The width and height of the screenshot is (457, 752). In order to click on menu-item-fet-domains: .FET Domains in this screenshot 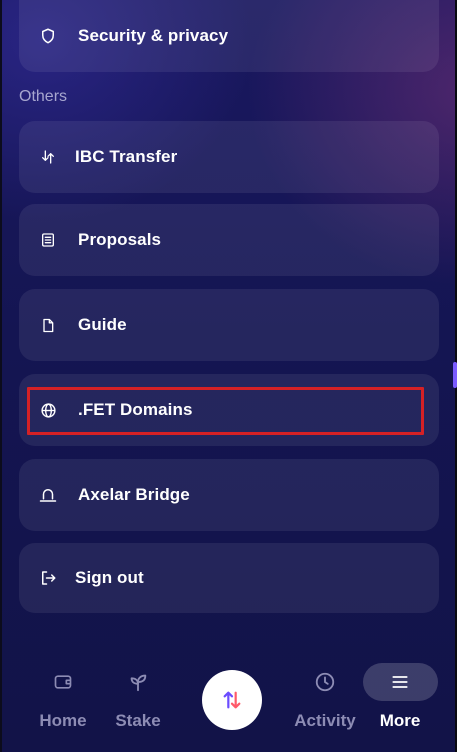, I will do `click(229, 410)`.